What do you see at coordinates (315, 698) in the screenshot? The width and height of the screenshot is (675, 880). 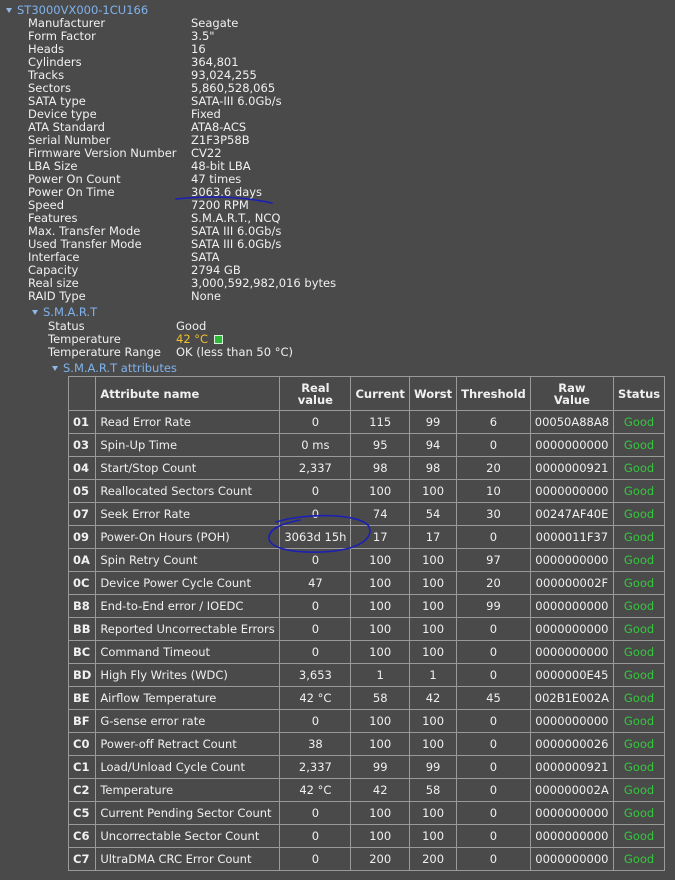 I see `attribute-real-value: 42 °C` at bounding box center [315, 698].